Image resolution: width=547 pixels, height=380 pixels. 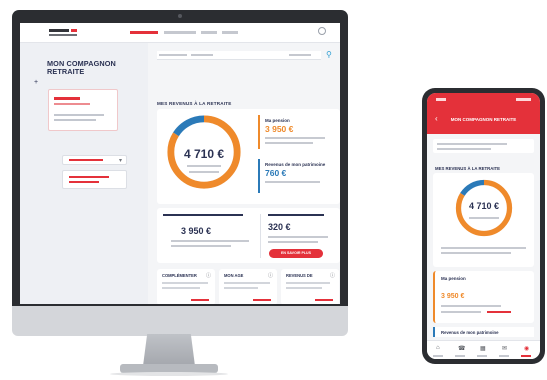 What do you see at coordinates (468, 168) in the screenshot?
I see `phone-section-title: MES REVENUS À LA RETRAITE` at bounding box center [468, 168].